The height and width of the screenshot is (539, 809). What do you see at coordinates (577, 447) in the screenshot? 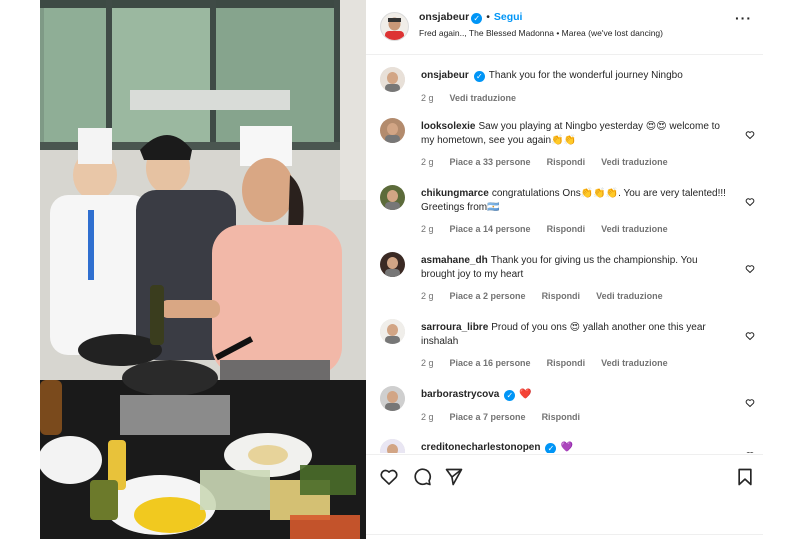
I see `comment-text-block: creditonecharlestonopen ✓ 💜` at bounding box center [577, 447].